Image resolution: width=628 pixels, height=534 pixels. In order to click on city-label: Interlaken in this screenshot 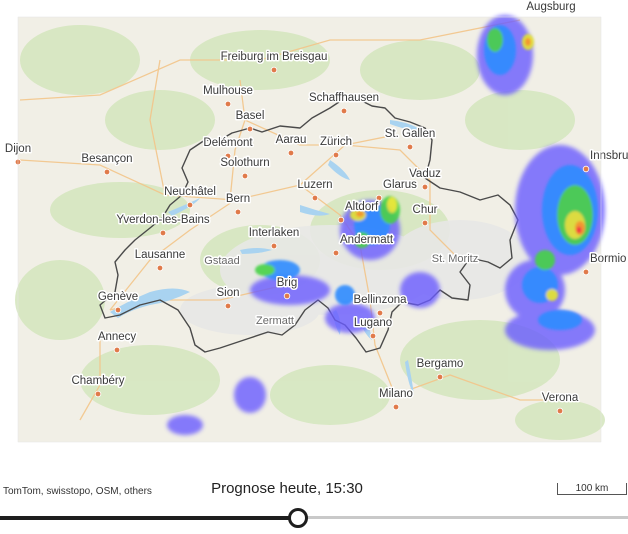, I will do `click(274, 233)`.